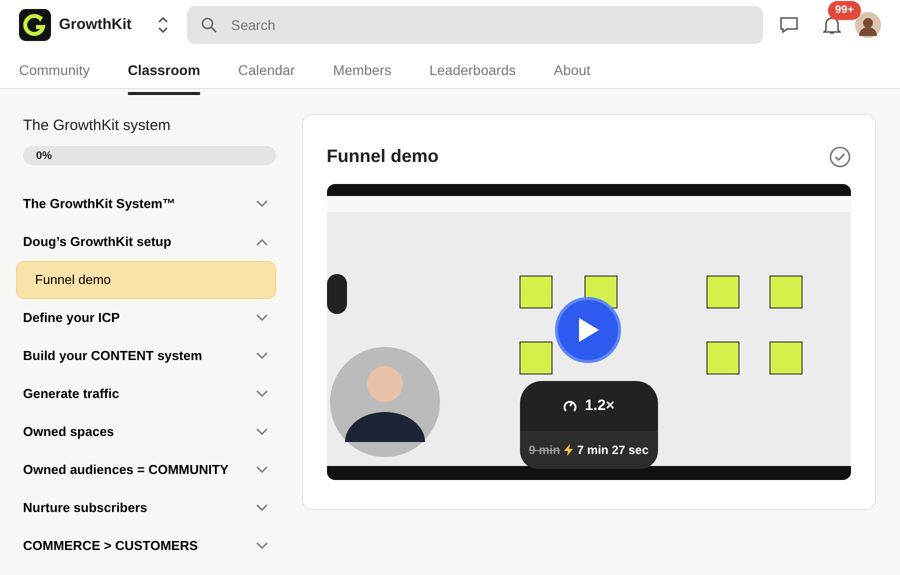  What do you see at coordinates (266, 73) in the screenshot?
I see `nav-tab: Calendar` at bounding box center [266, 73].